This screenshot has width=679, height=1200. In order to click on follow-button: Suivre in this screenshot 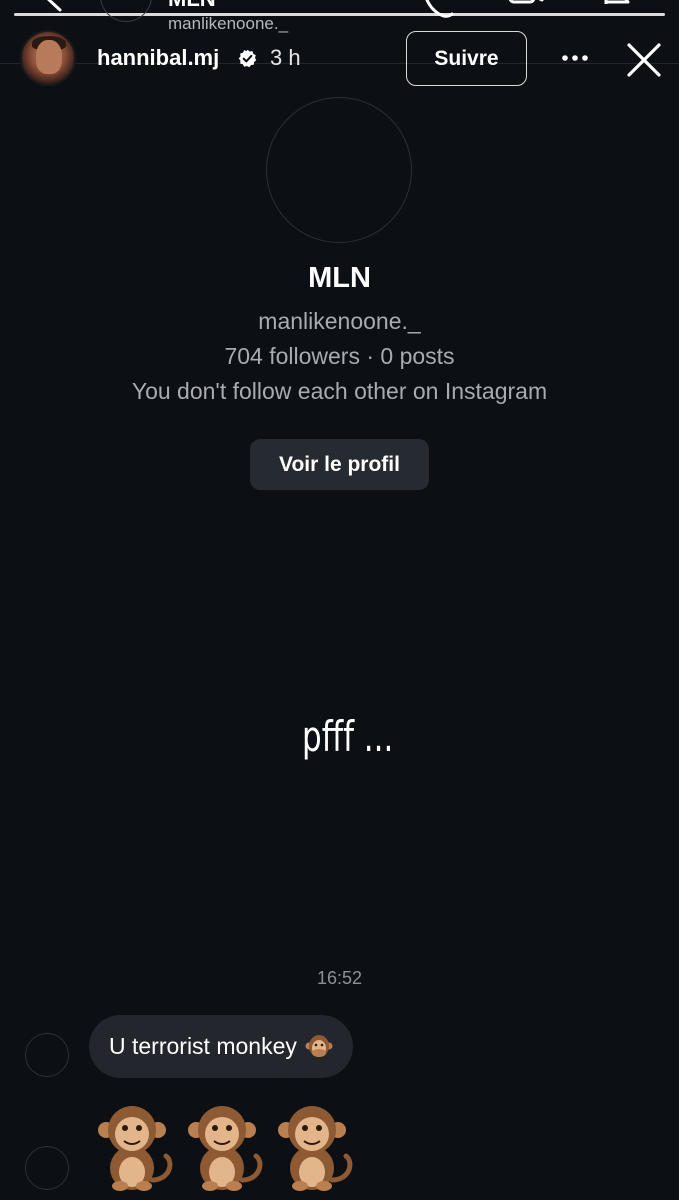, I will do `click(466, 58)`.